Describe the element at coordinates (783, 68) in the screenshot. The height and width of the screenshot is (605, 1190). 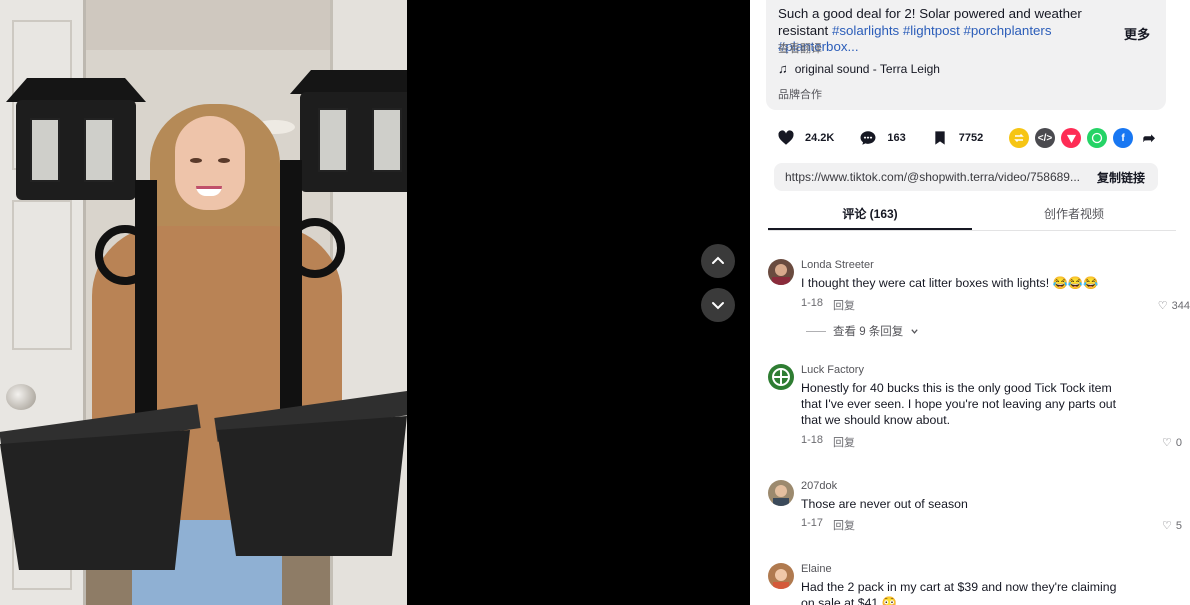
I see `music-note-icon: ♫` at that location.